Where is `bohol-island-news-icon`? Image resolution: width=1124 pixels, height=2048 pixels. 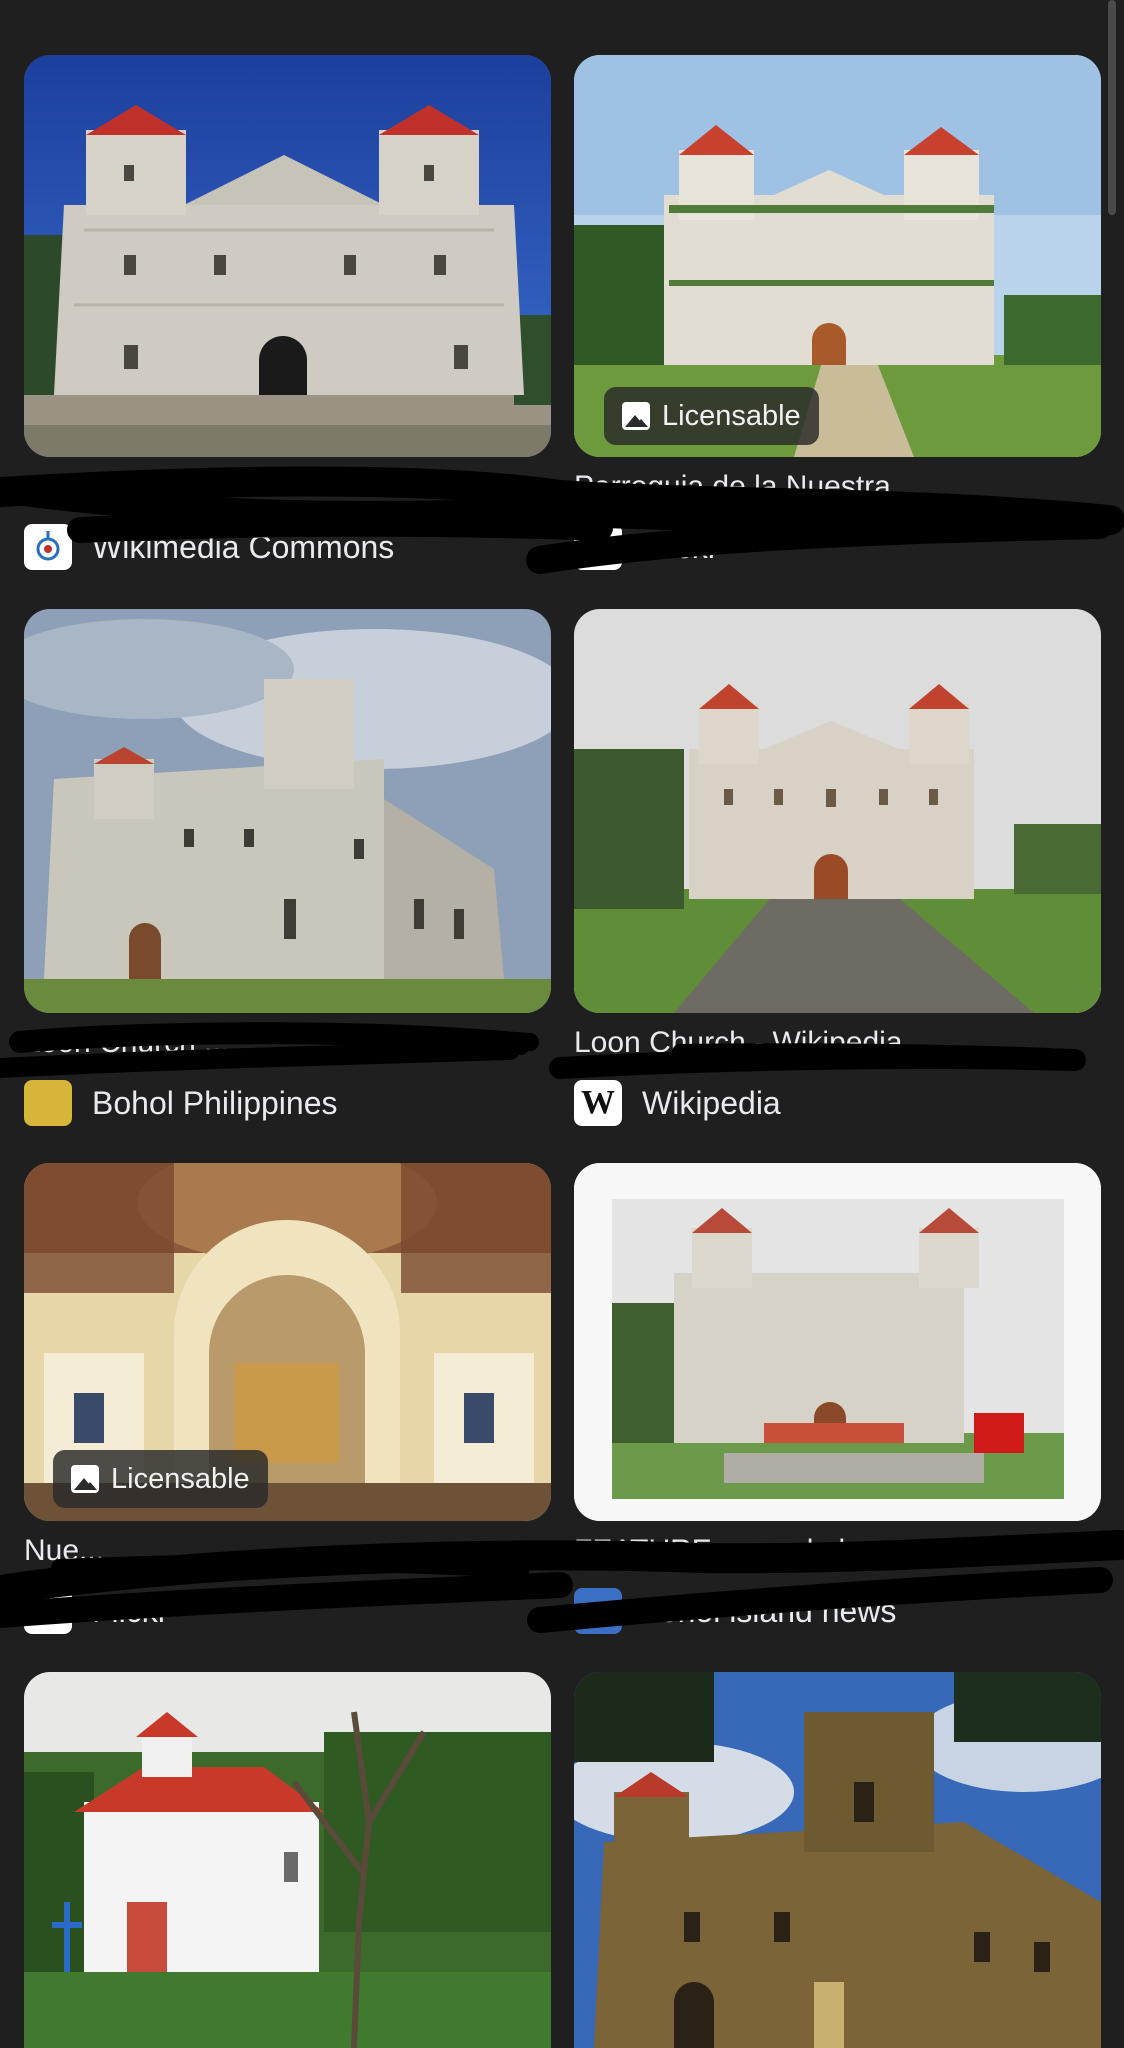
bohol-island-news-icon is located at coordinates (598, 1611).